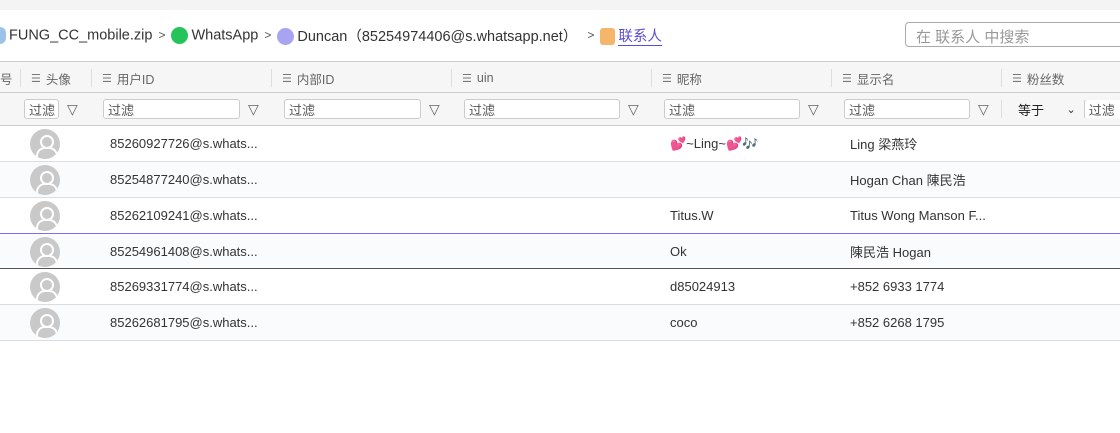 The width and height of the screenshot is (1120, 433). What do you see at coordinates (703, 286) in the screenshot?
I see `cell-nickname: d85024913` at bounding box center [703, 286].